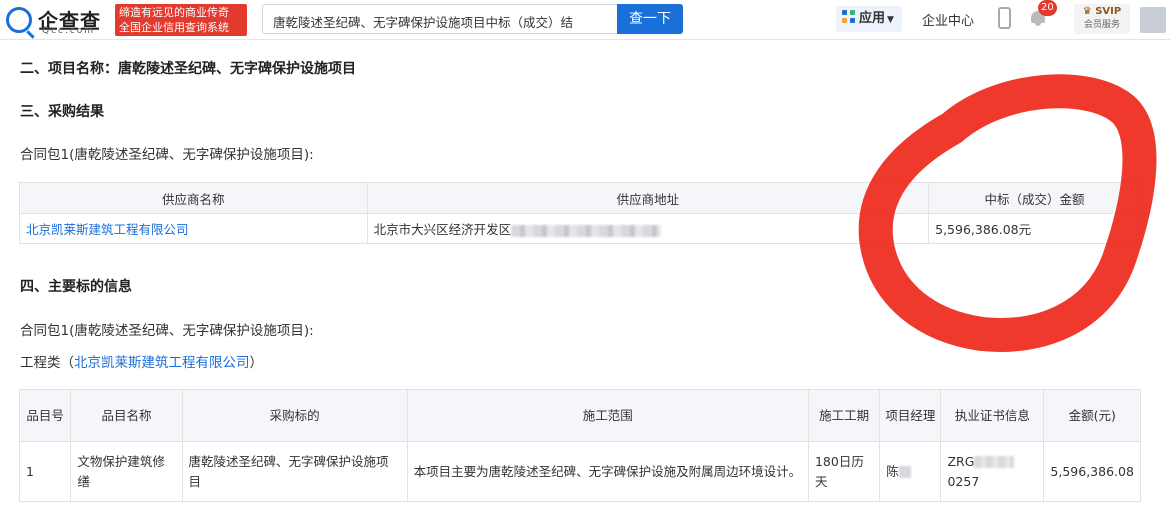 Image resolution: width=1170 pixels, height=512 pixels. What do you see at coordinates (1034, 198) in the screenshot?
I see `col-header-amount: 中标（成交）金额` at bounding box center [1034, 198].